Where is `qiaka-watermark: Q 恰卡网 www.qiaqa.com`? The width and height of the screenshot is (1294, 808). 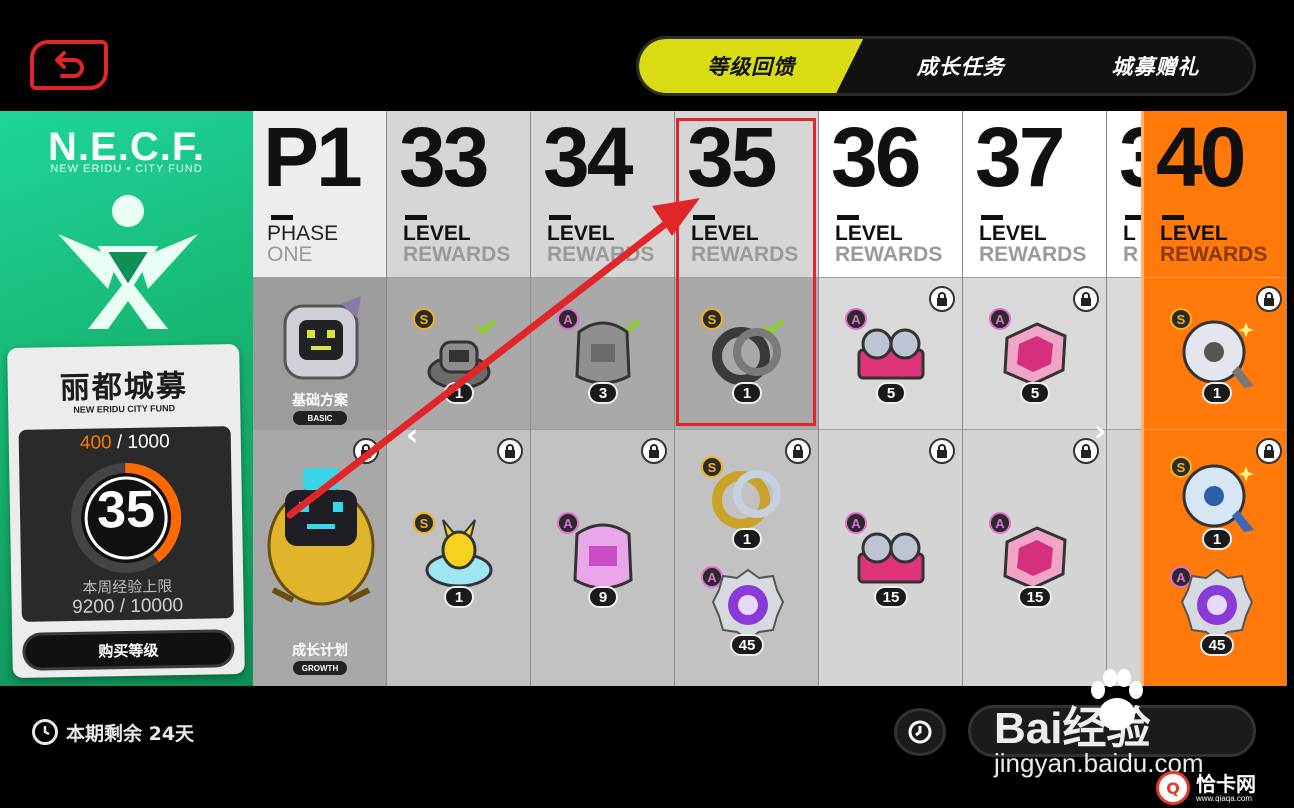
qiaka-watermark: Q 恰卡网 www.qiaqa.com is located at coordinates (1221, 788).